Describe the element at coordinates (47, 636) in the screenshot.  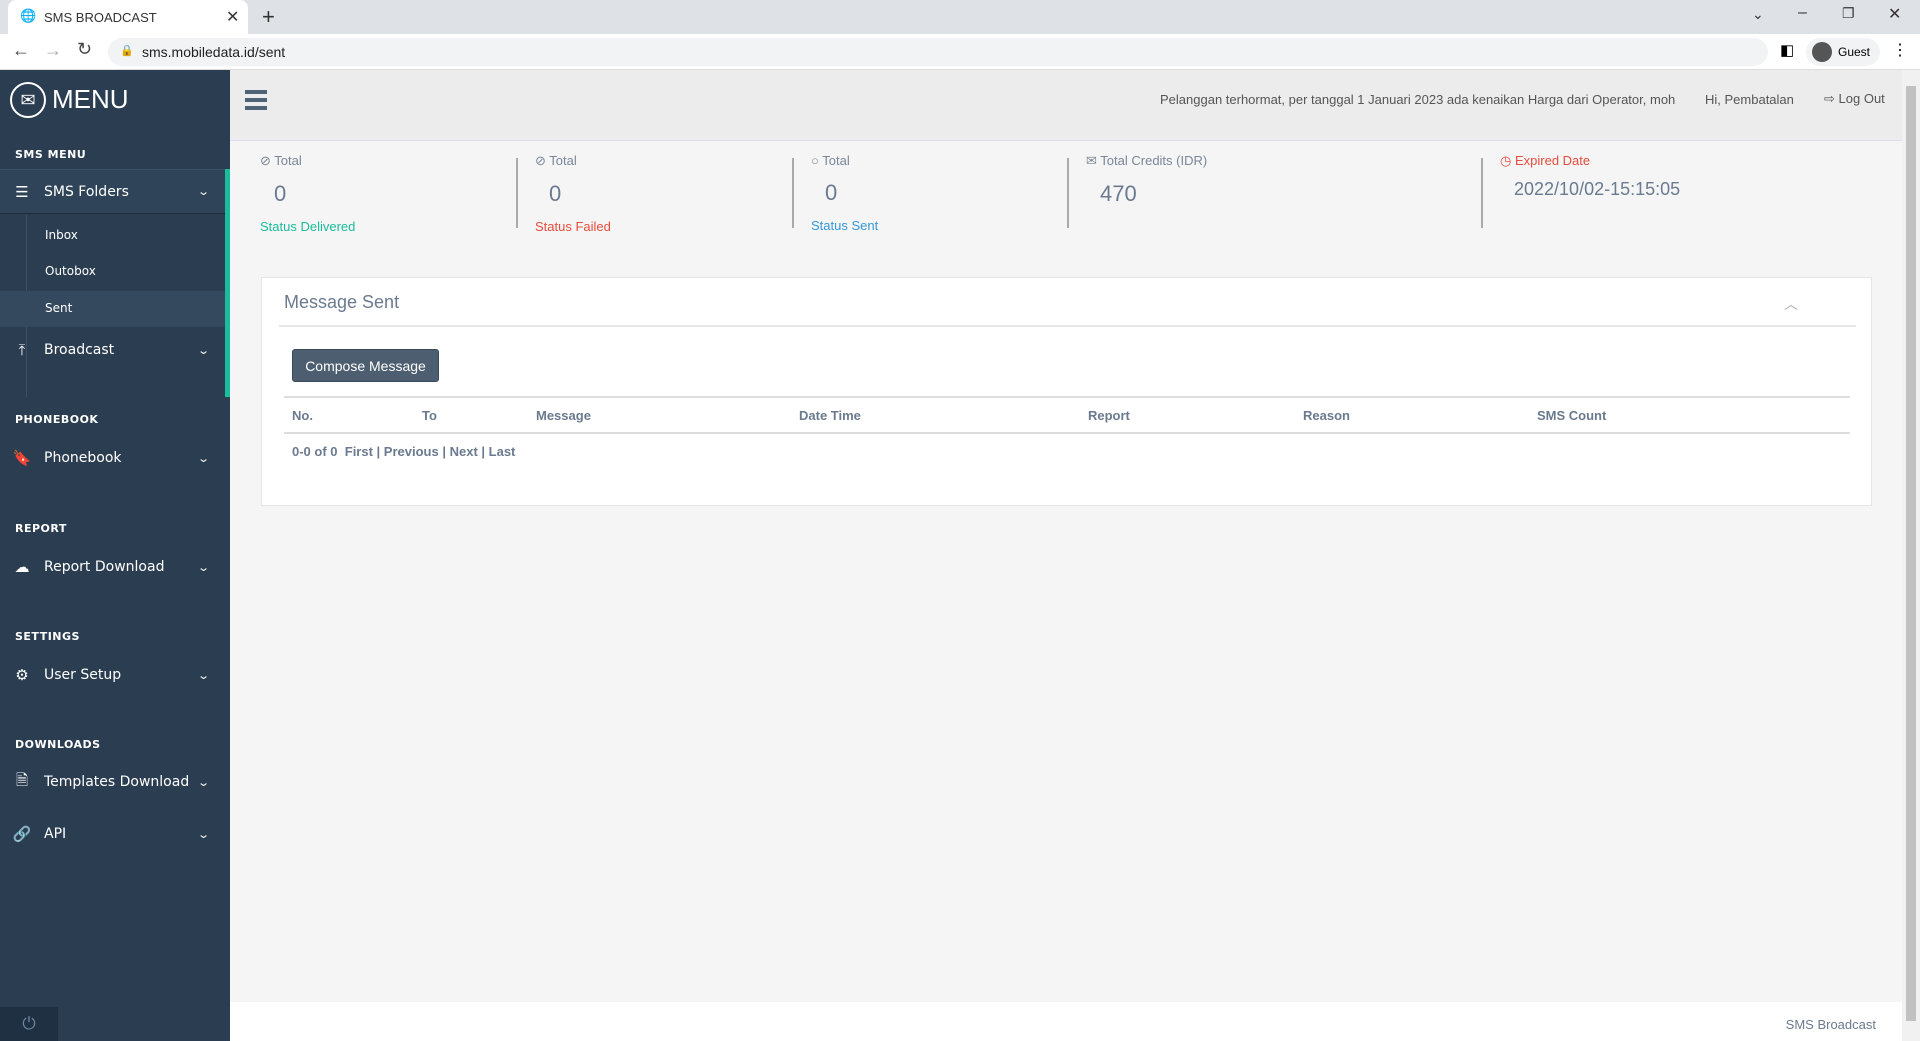
I see `section-settings: SETTINGS` at that location.